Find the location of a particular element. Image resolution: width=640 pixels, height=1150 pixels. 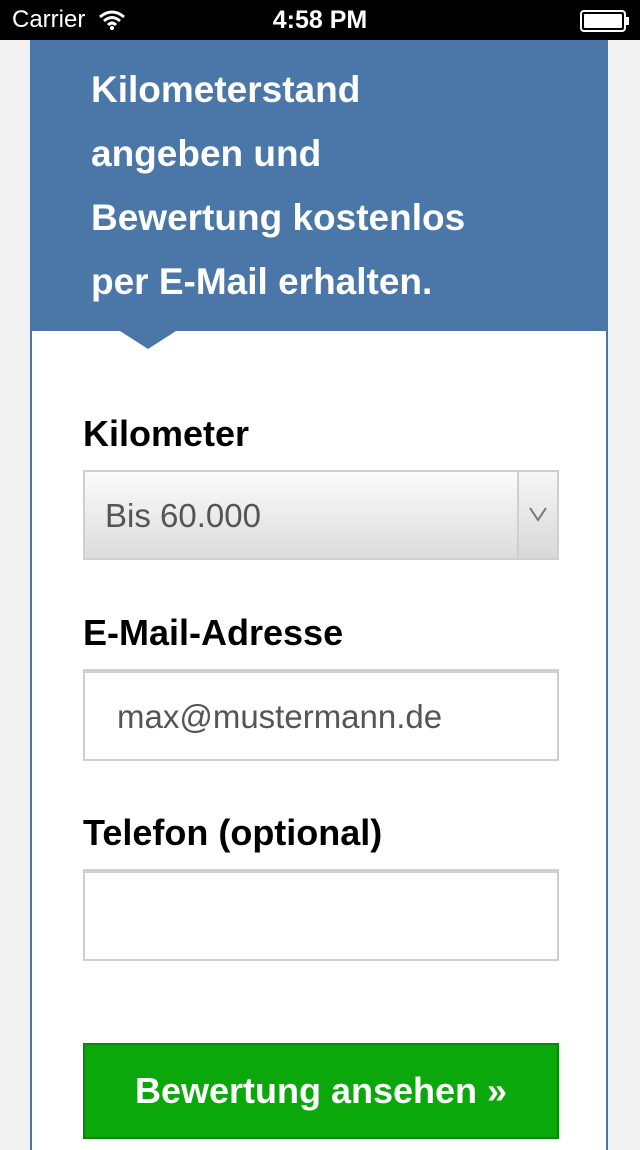

status-bar: Carrier 4:58 PM is located at coordinates (320, 20).